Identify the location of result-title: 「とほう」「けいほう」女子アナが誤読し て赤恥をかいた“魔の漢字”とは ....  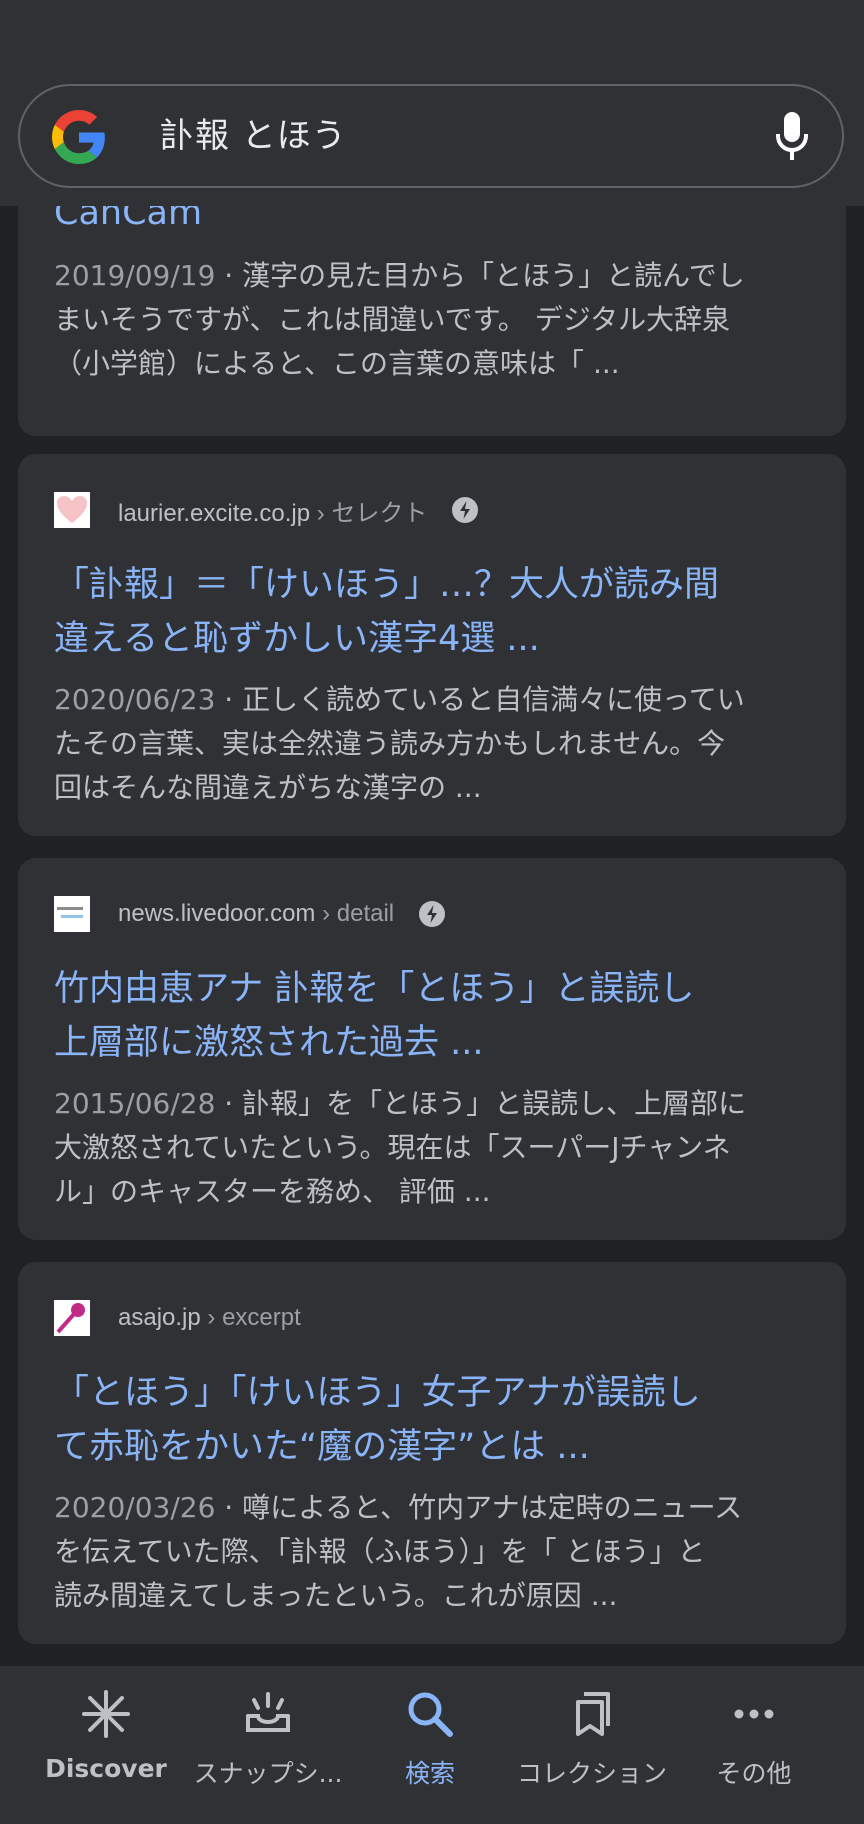
(439, 1420).